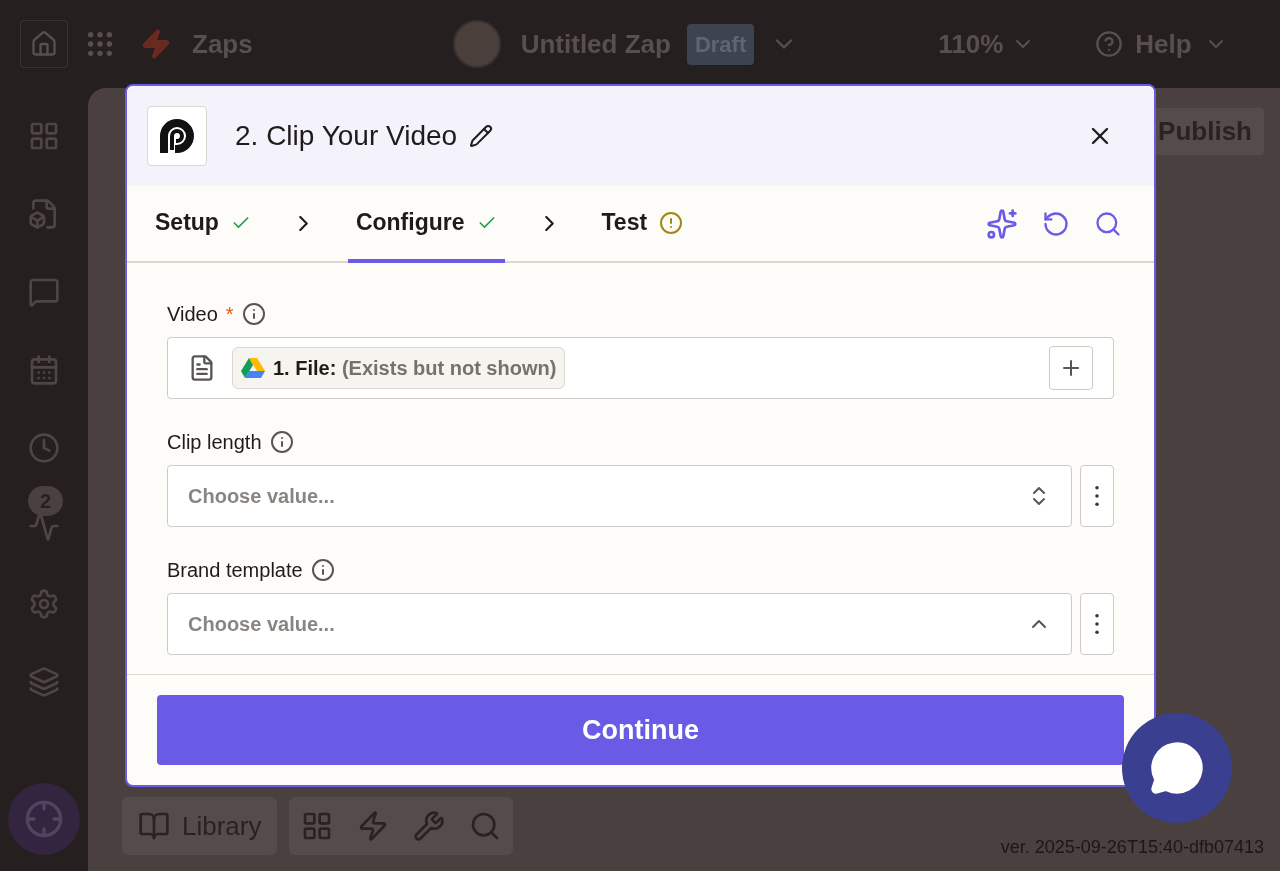 This screenshot has height=871, width=1280. I want to click on field-label: Clip length, so click(214, 442).